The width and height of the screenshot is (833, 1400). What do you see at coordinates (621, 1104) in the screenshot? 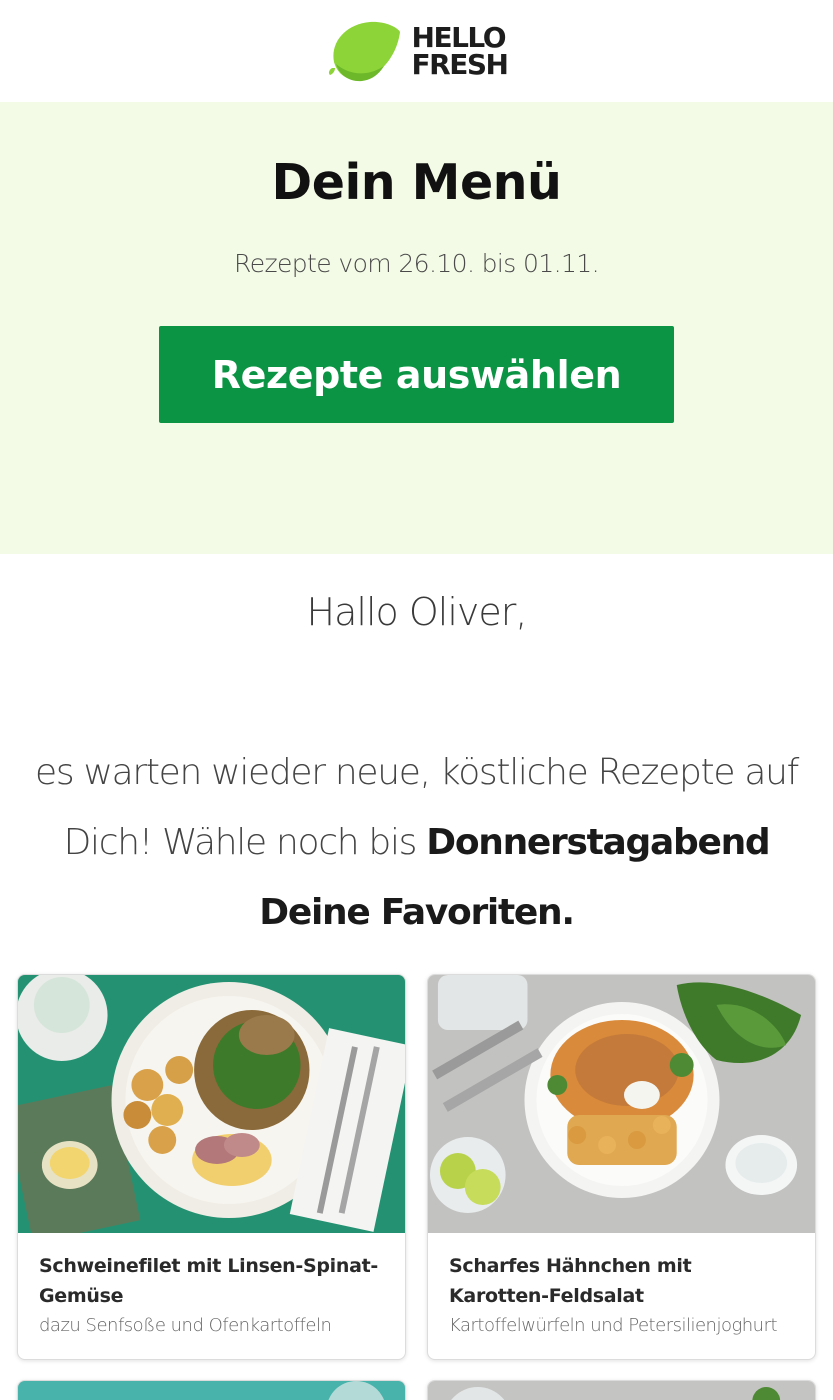
I see `recipe-image-chicken` at bounding box center [621, 1104].